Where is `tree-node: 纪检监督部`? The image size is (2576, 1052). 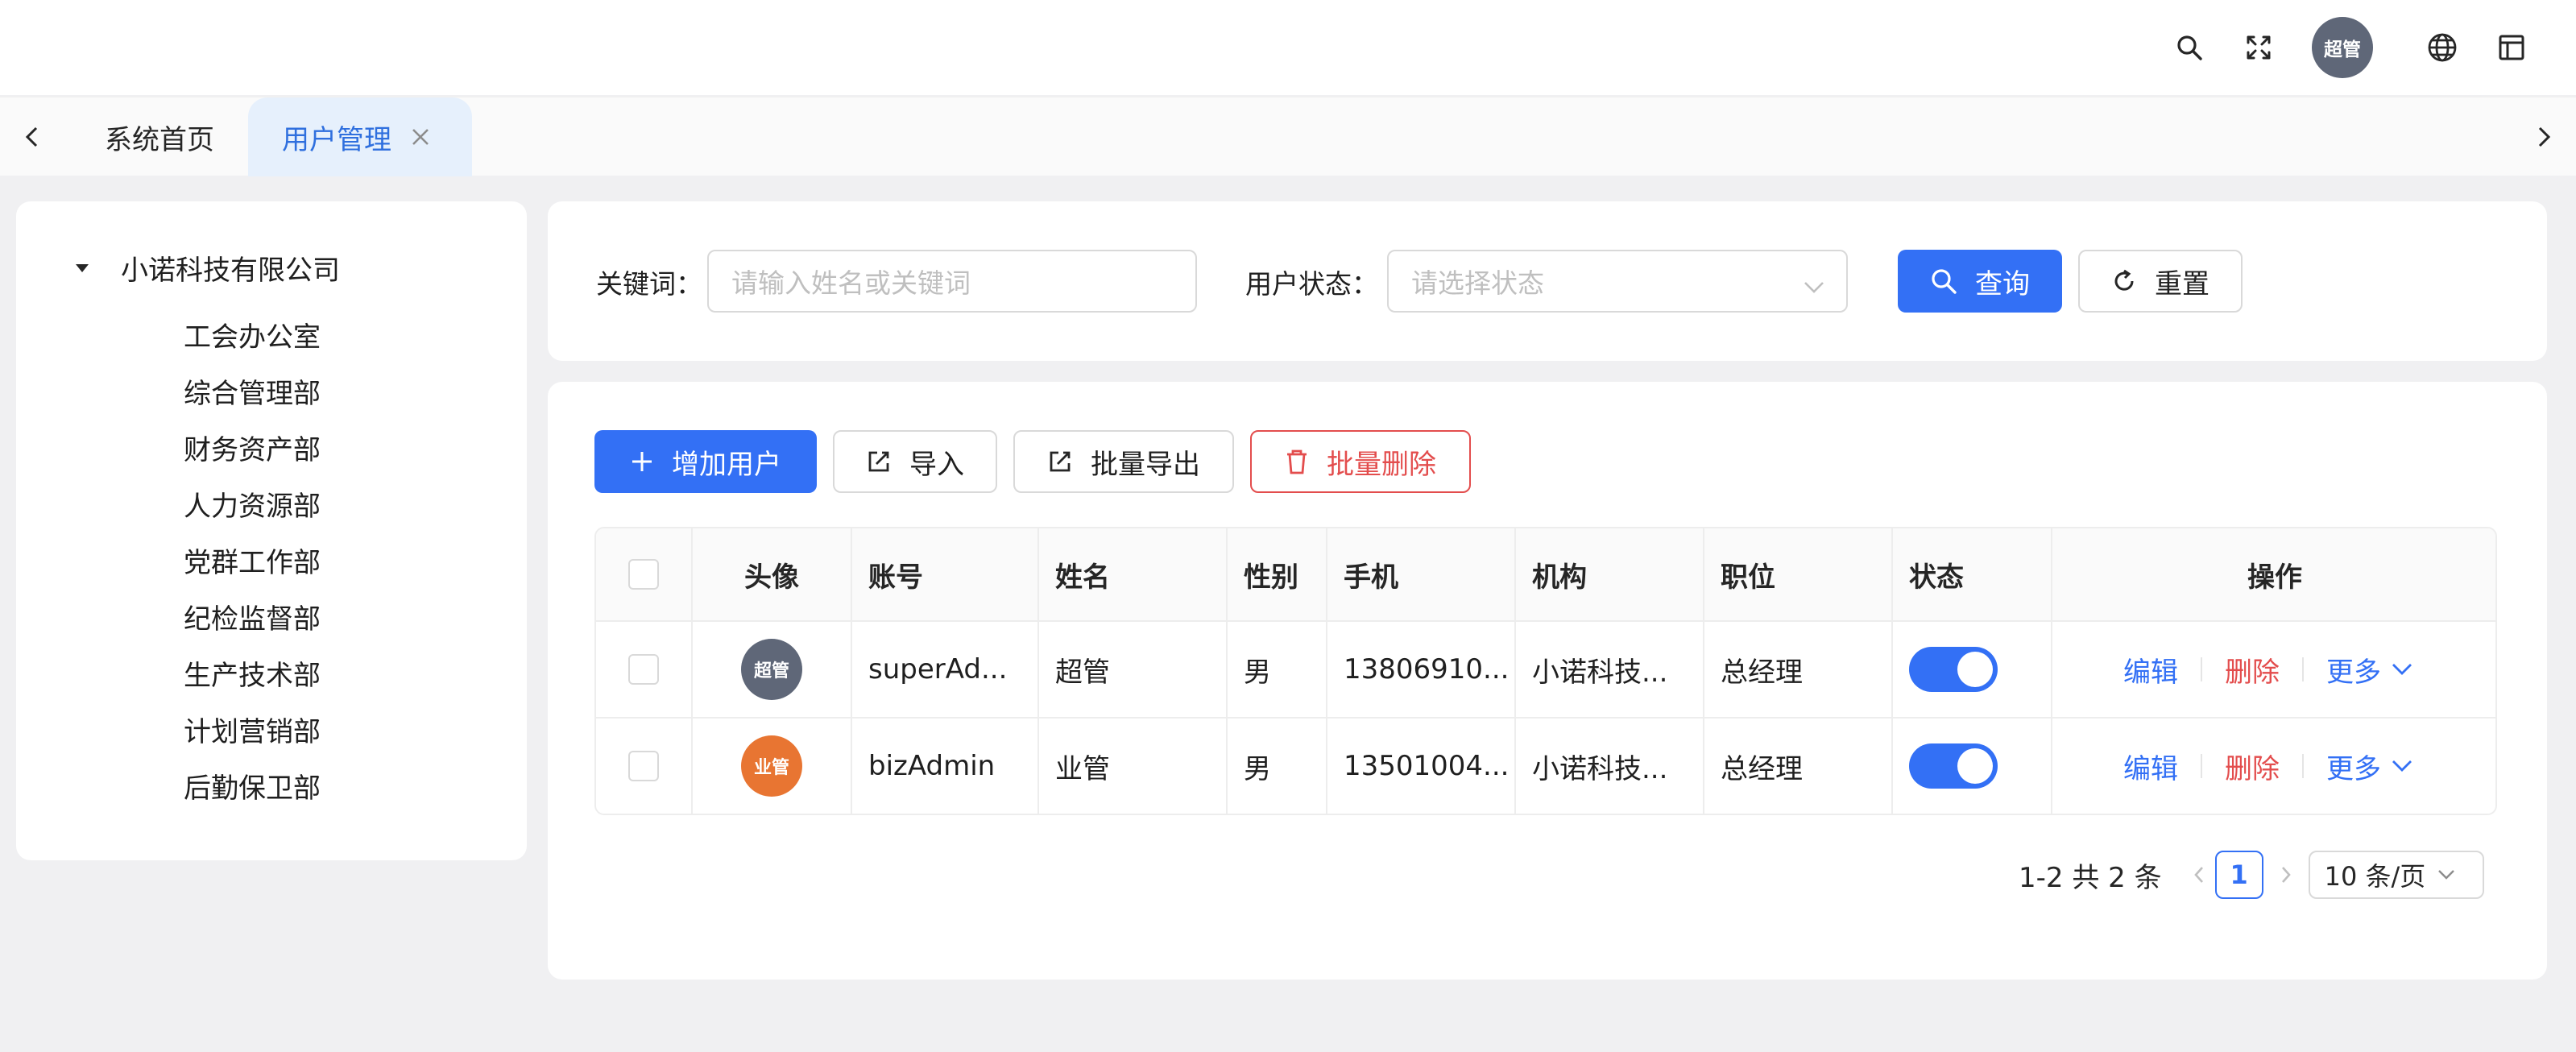 tree-node: 纪检监督部 is located at coordinates (252, 616).